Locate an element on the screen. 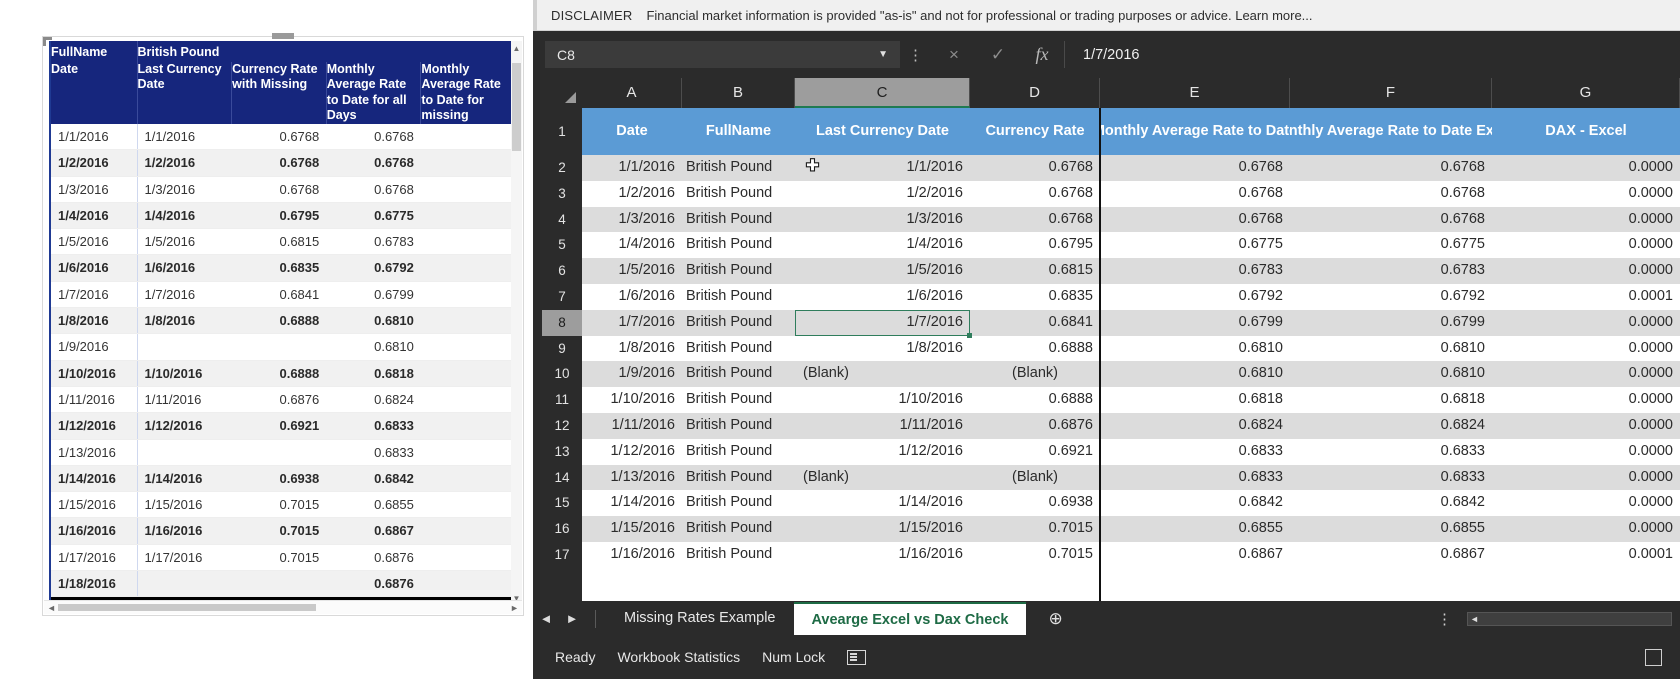 Image resolution: width=1680 pixels, height=679 pixels. matrix-row: 1/11/2016 1/11/2016 0.6876 0.6824 is located at coordinates (283, 400).